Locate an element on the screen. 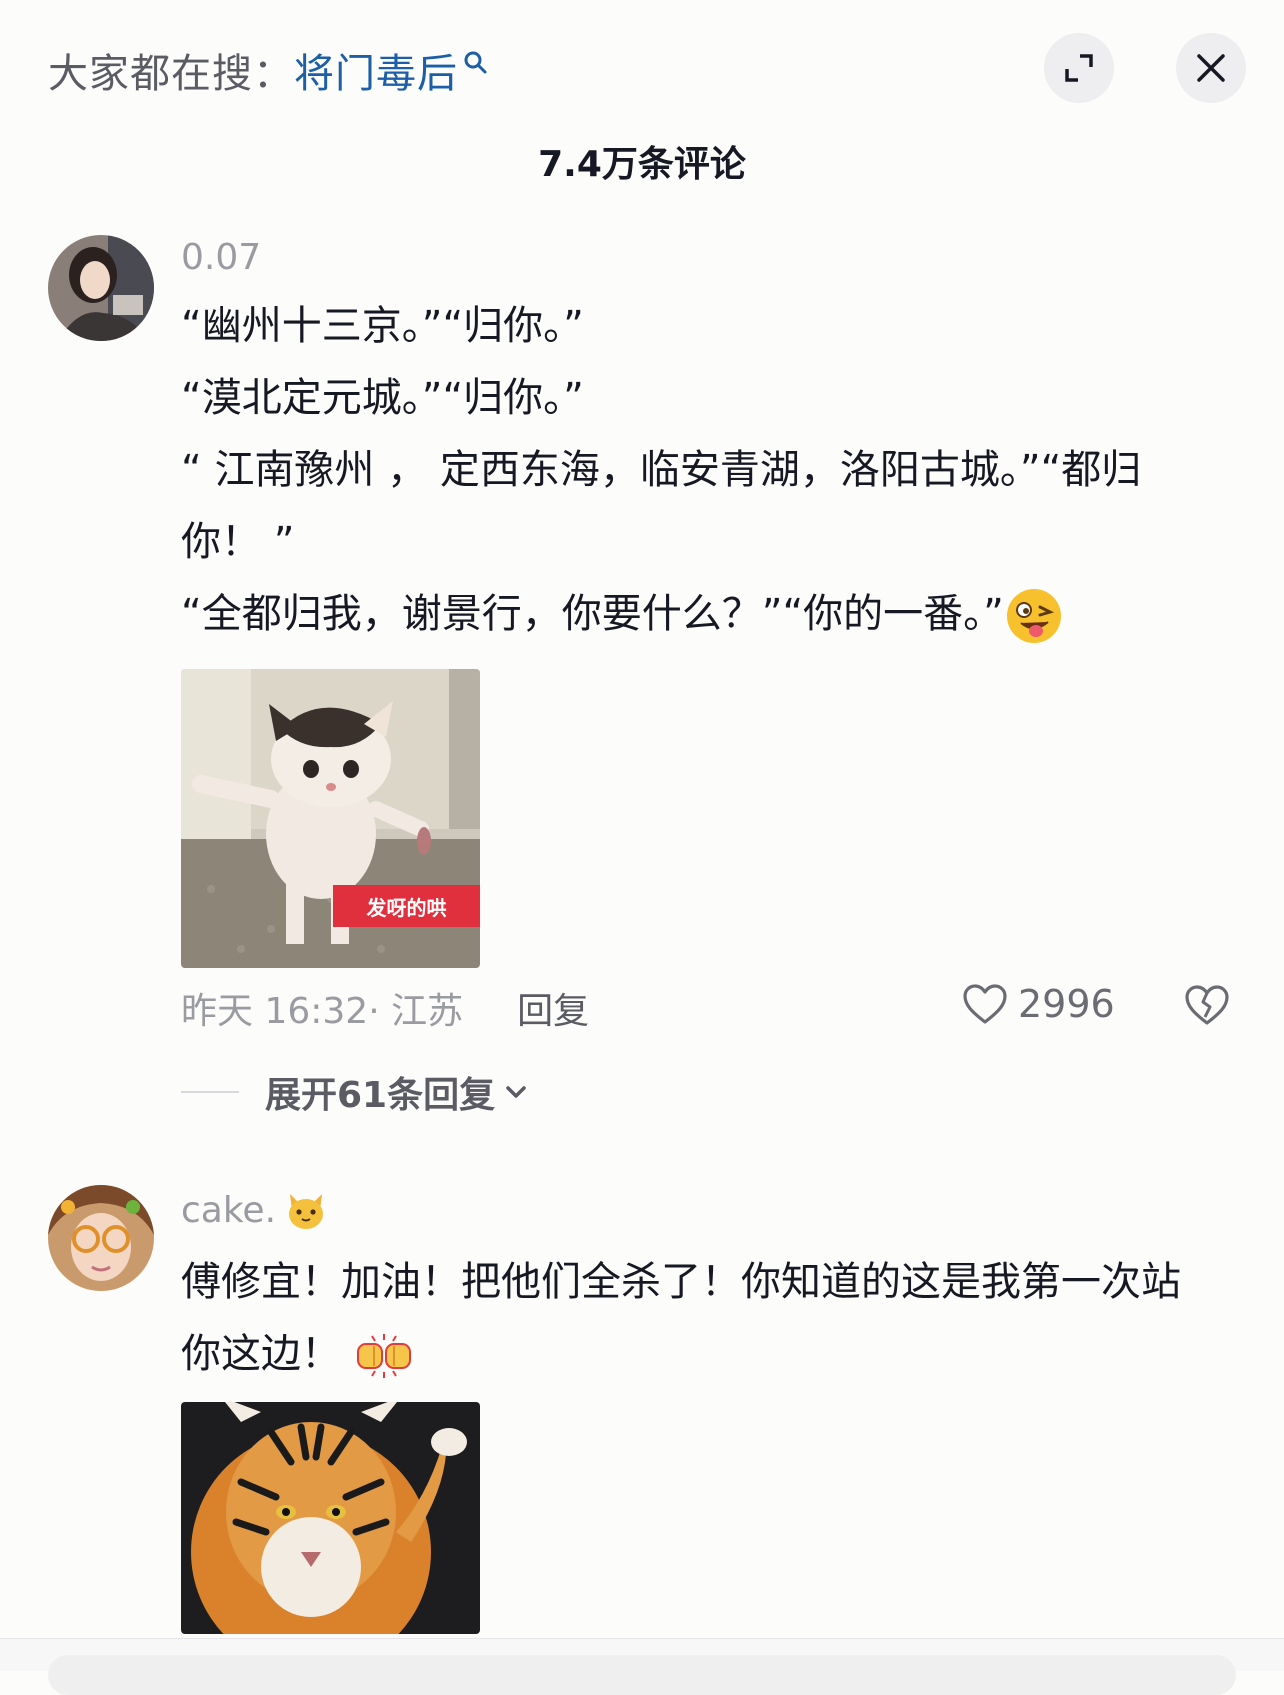 The image size is (1284, 1695). comment-username: cake. is located at coordinates (254, 1210).